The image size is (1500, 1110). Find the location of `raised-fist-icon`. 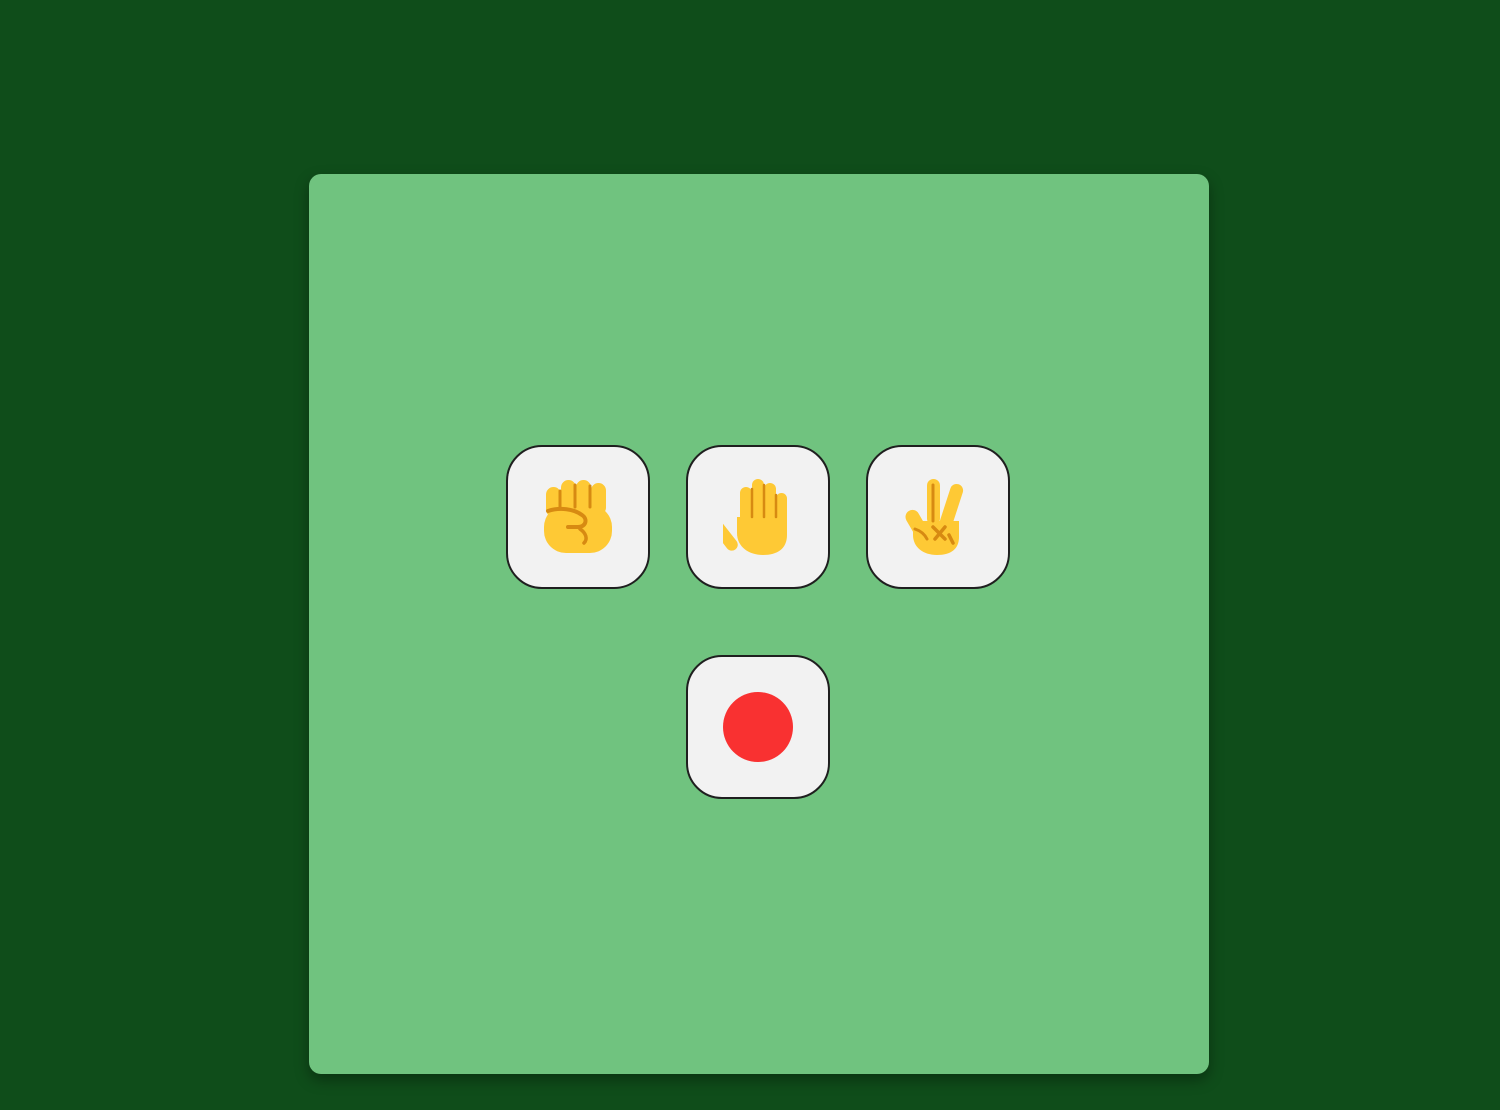

raised-fist-icon is located at coordinates (578, 516).